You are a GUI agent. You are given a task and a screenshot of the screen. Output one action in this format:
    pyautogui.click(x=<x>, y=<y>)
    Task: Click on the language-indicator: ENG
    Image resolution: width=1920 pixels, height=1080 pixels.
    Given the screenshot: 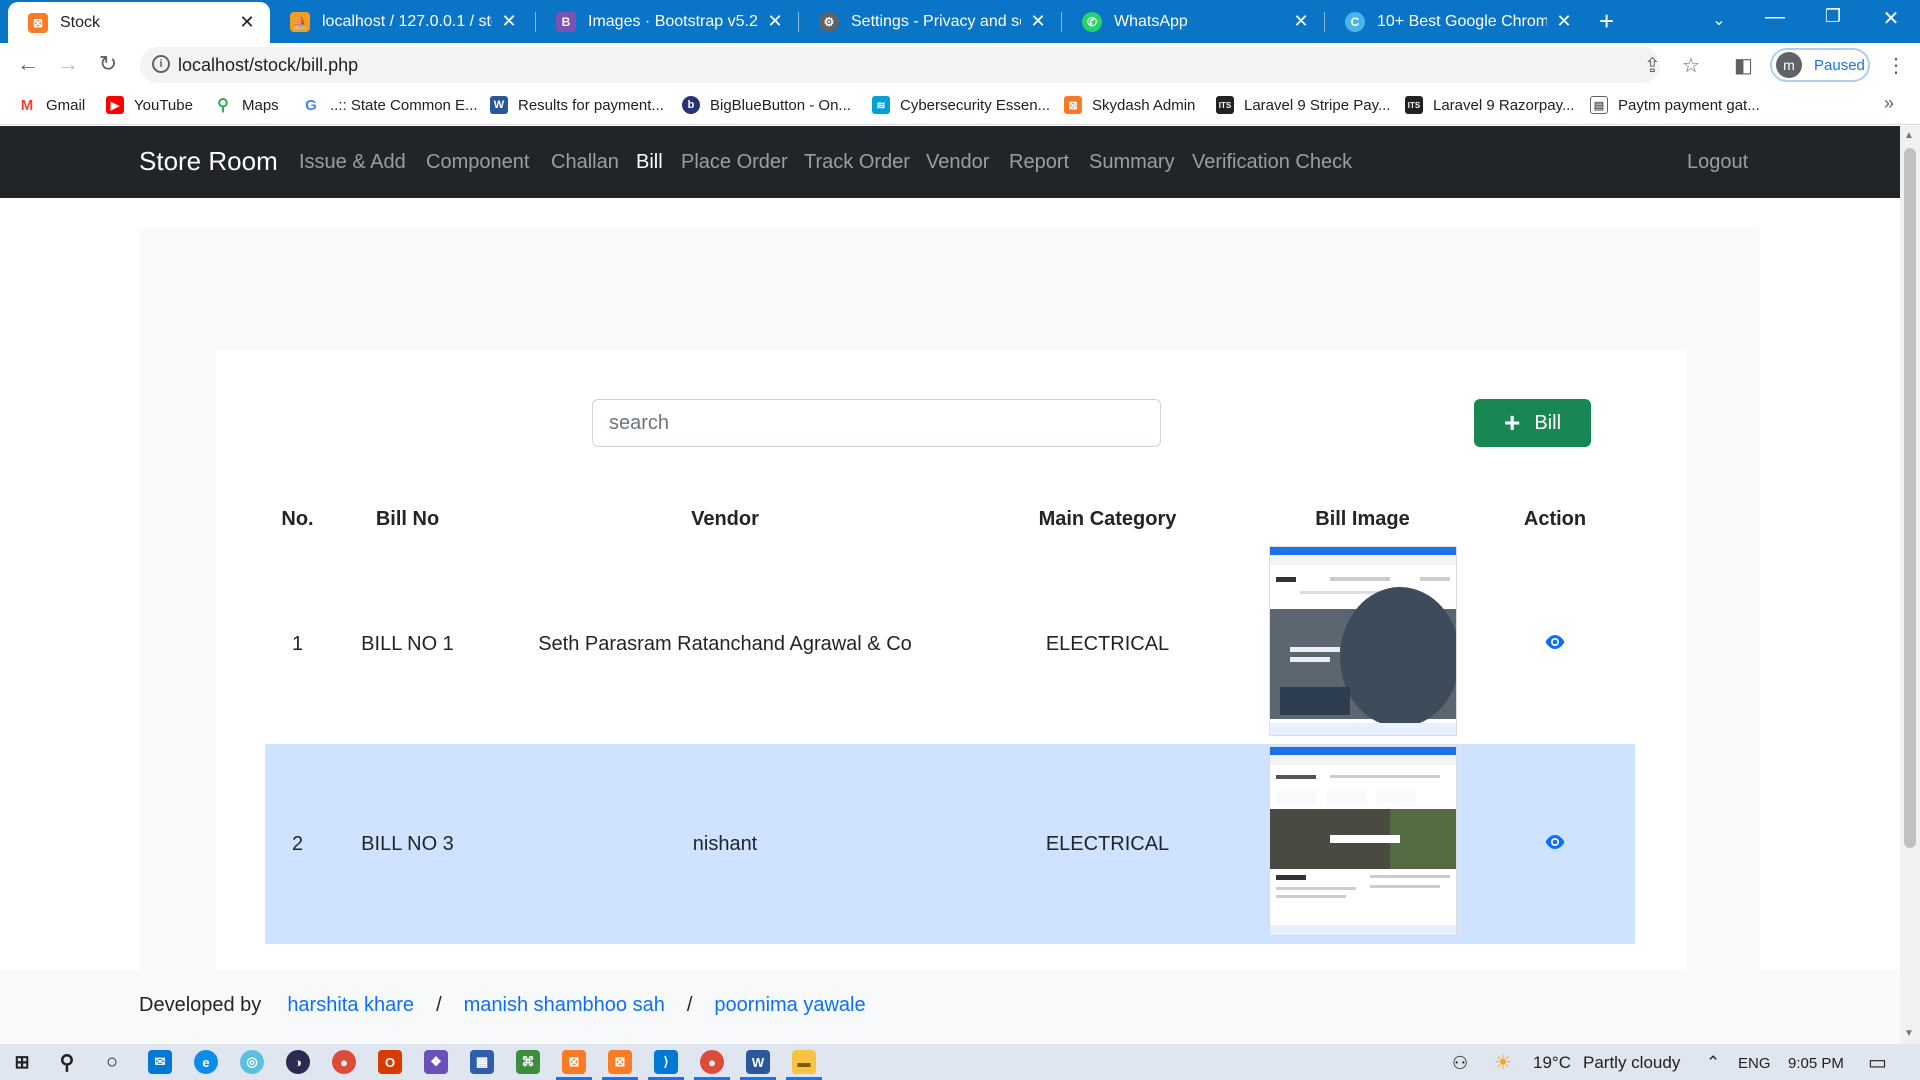 What is the action you would take?
    pyautogui.click(x=1754, y=1063)
    